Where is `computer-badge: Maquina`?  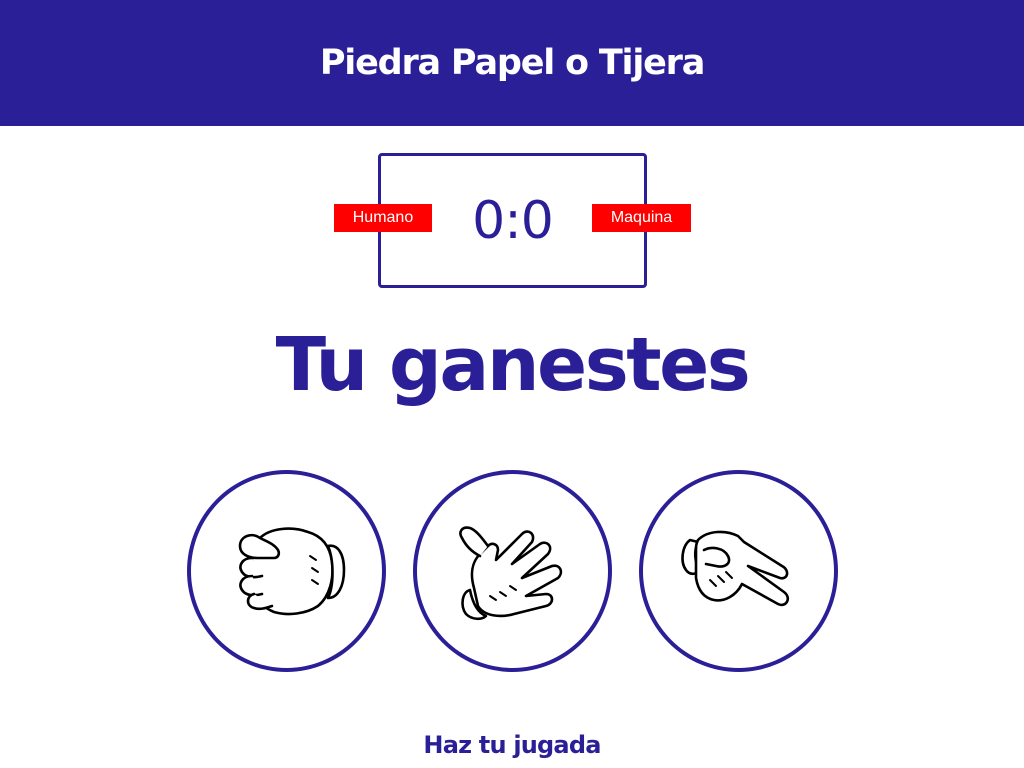 computer-badge: Maquina is located at coordinates (641, 218).